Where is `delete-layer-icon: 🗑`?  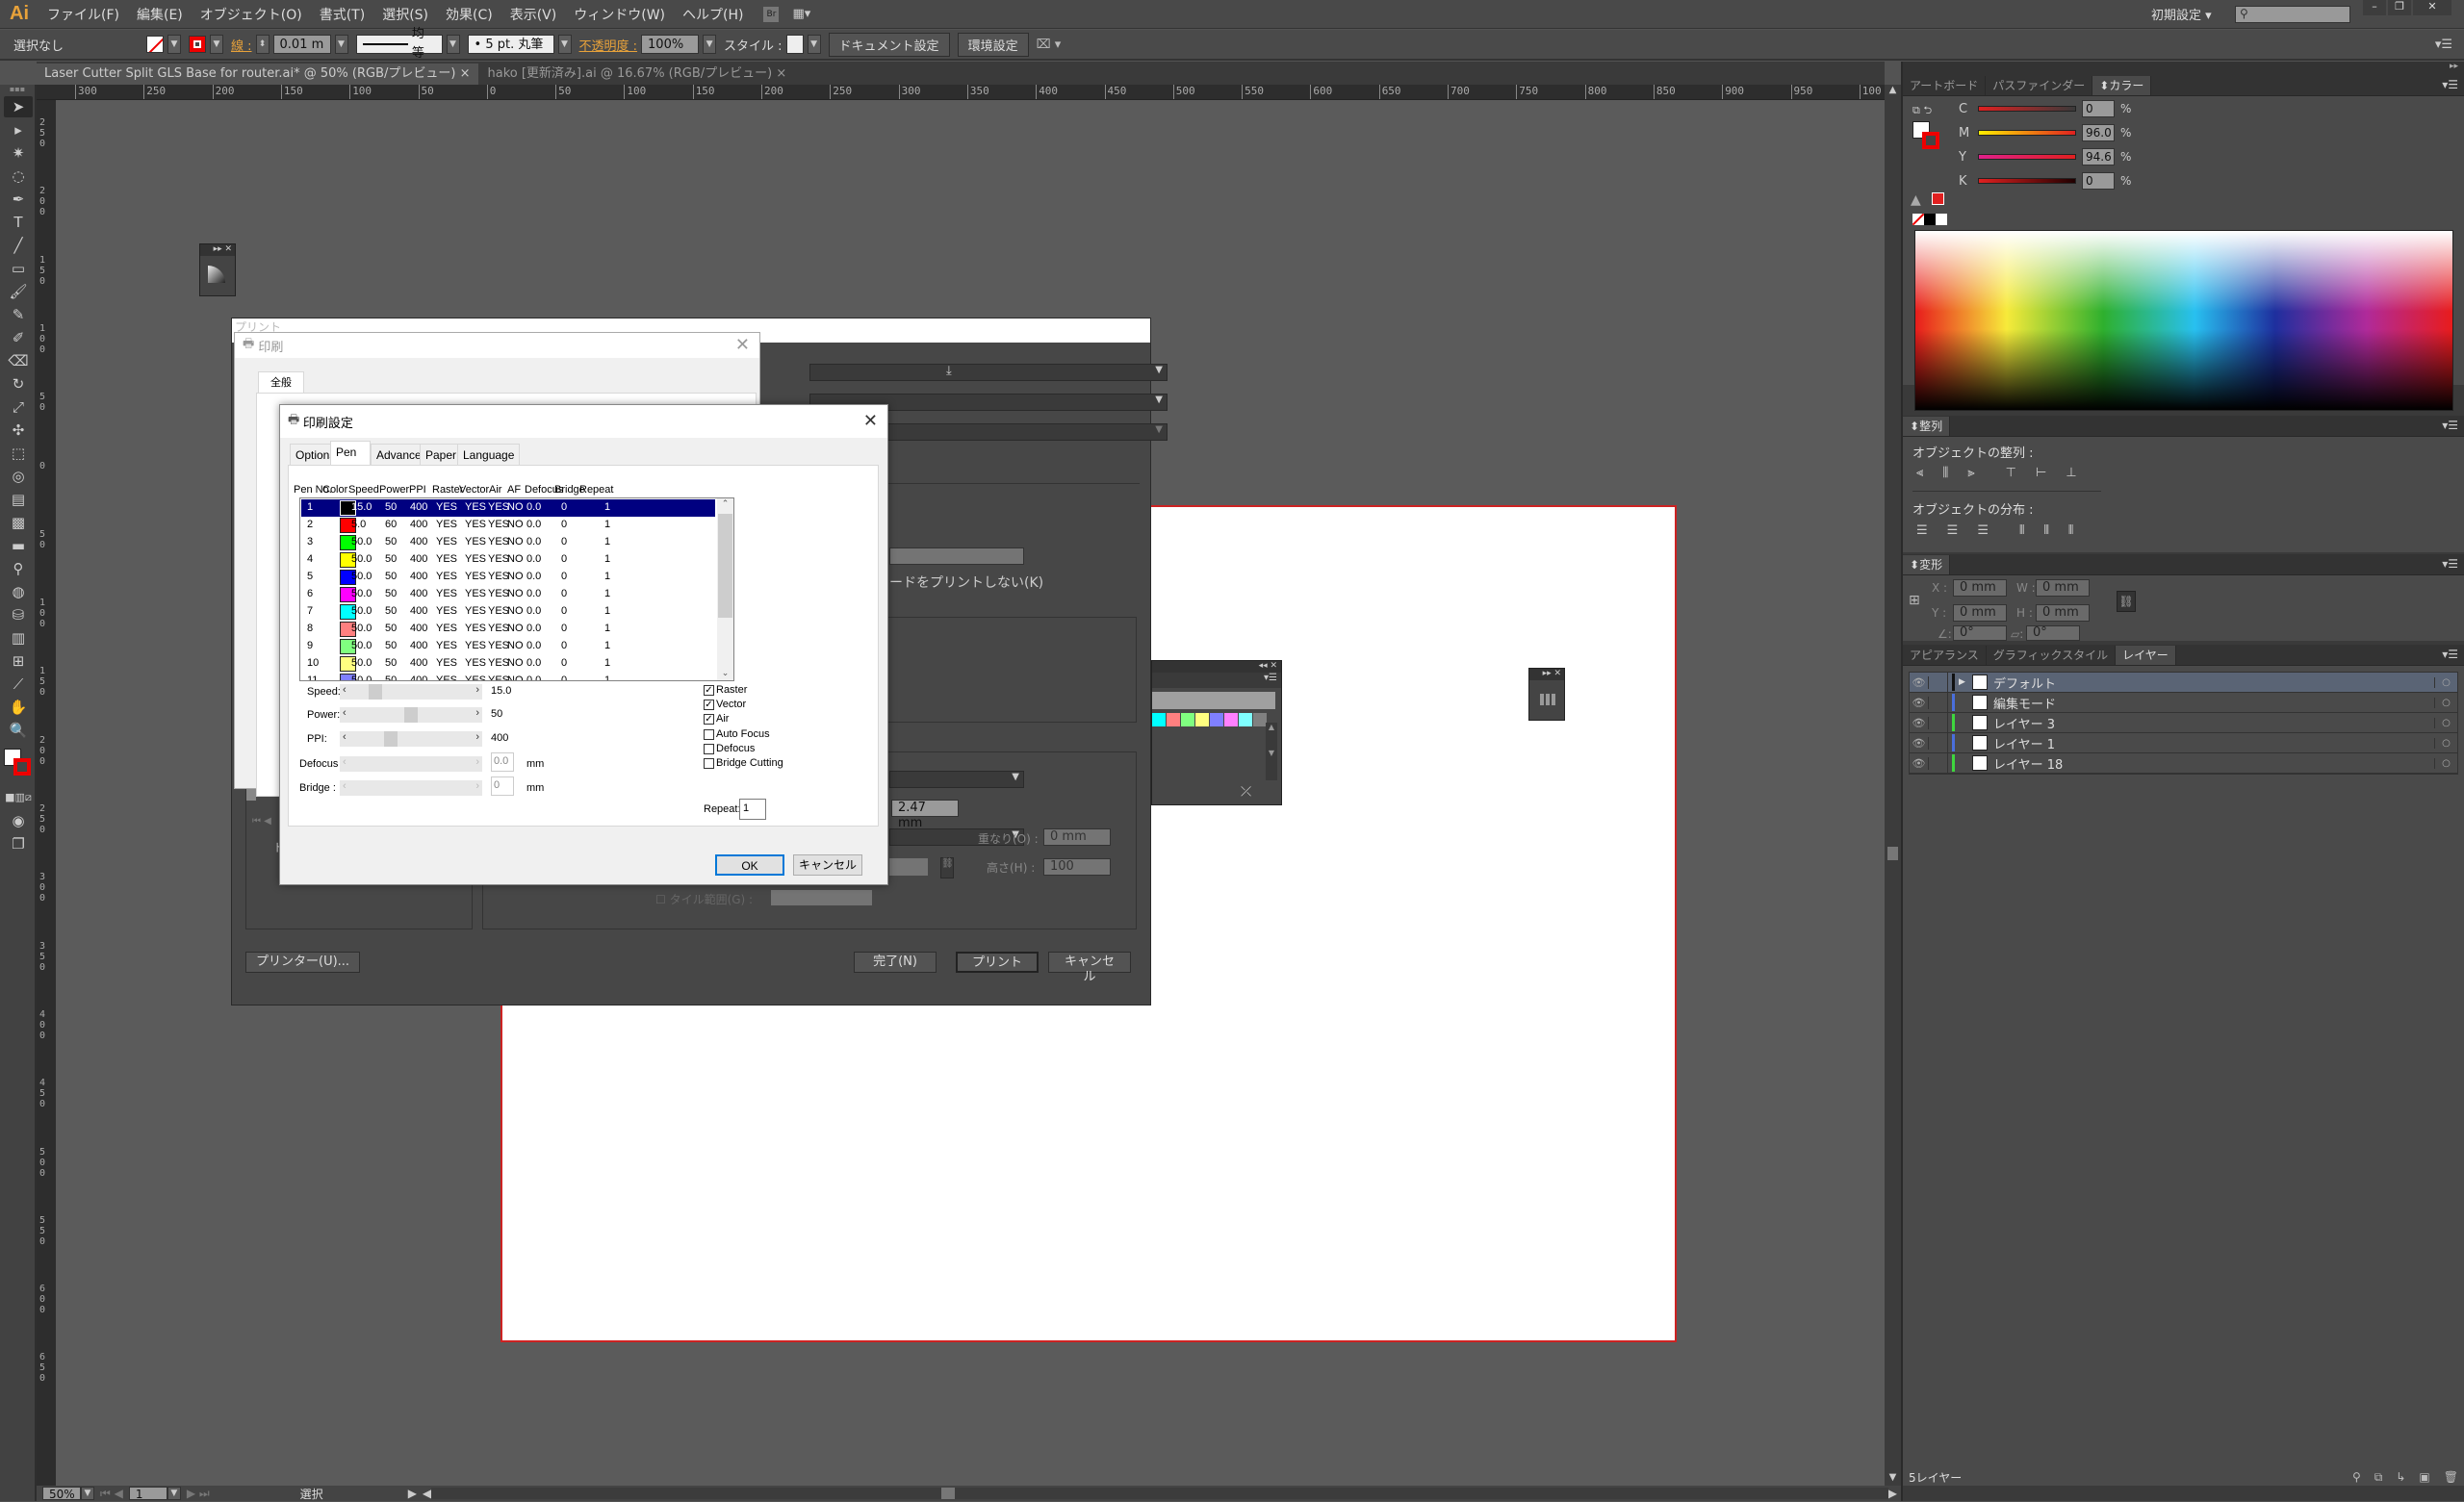
delete-layer-icon: 🗑 is located at coordinates (2451, 1477).